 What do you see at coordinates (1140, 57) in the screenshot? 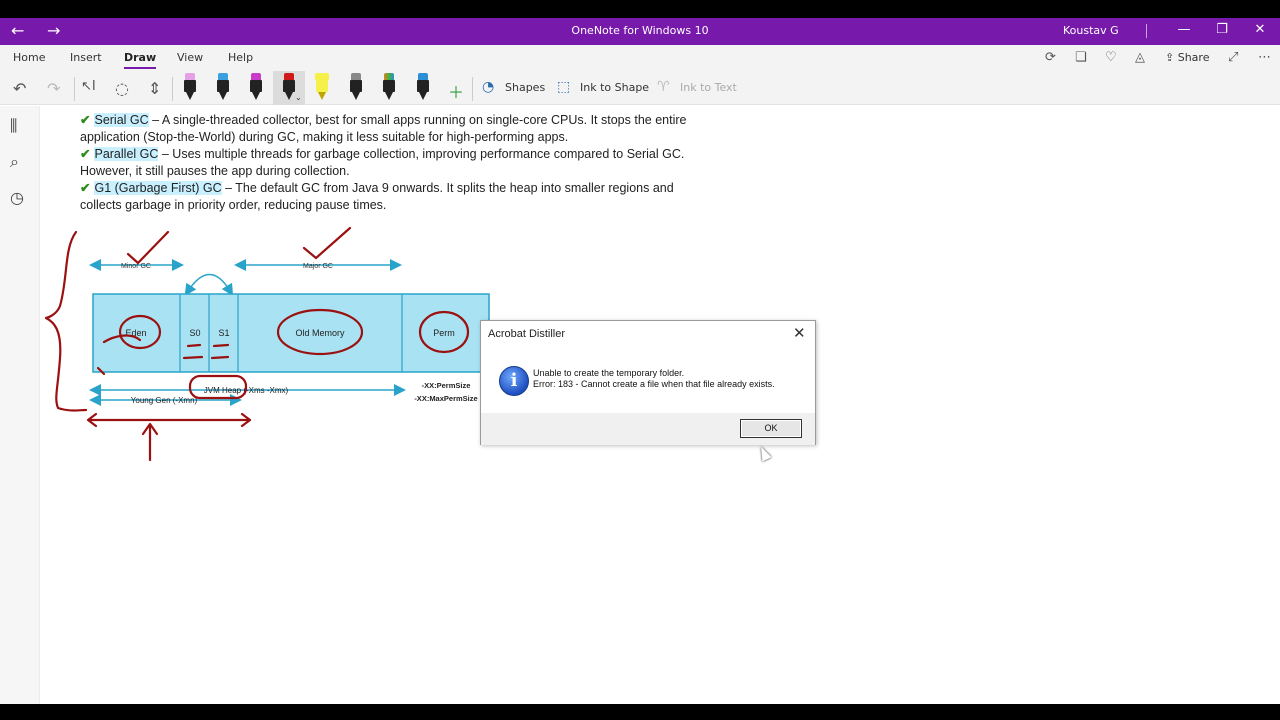
I see `bell-icon: ◬` at bounding box center [1140, 57].